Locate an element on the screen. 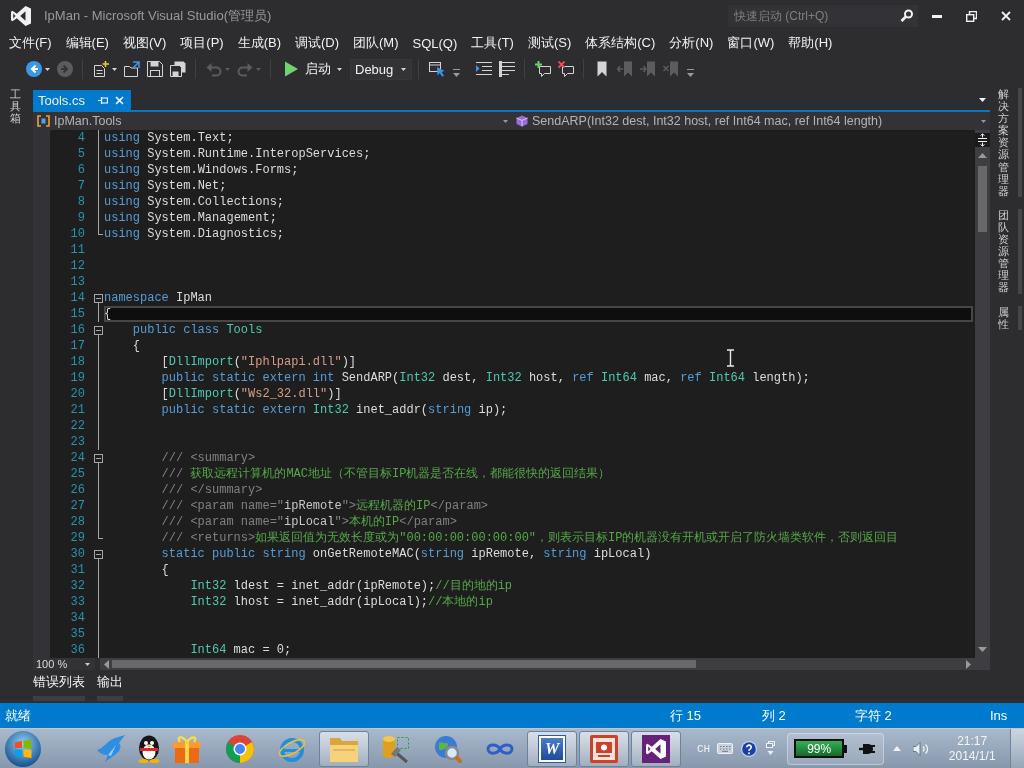 The width and height of the screenshot is (1024, 768). vertical-scrollbar is located at coordinates (982, 394).